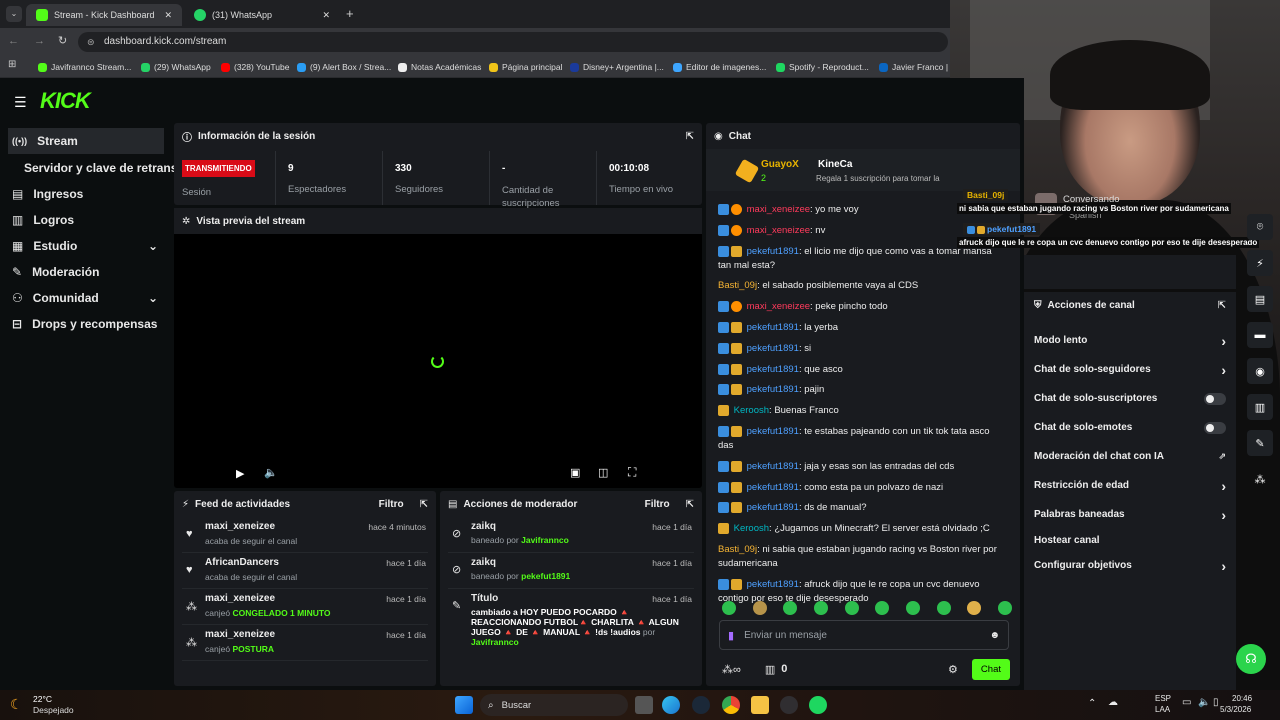 The image size is (1280, 720). Describe the element at coordinates (439, 67) in the screenshot. I see `bookmark-item: Notas Académicas` at that location.